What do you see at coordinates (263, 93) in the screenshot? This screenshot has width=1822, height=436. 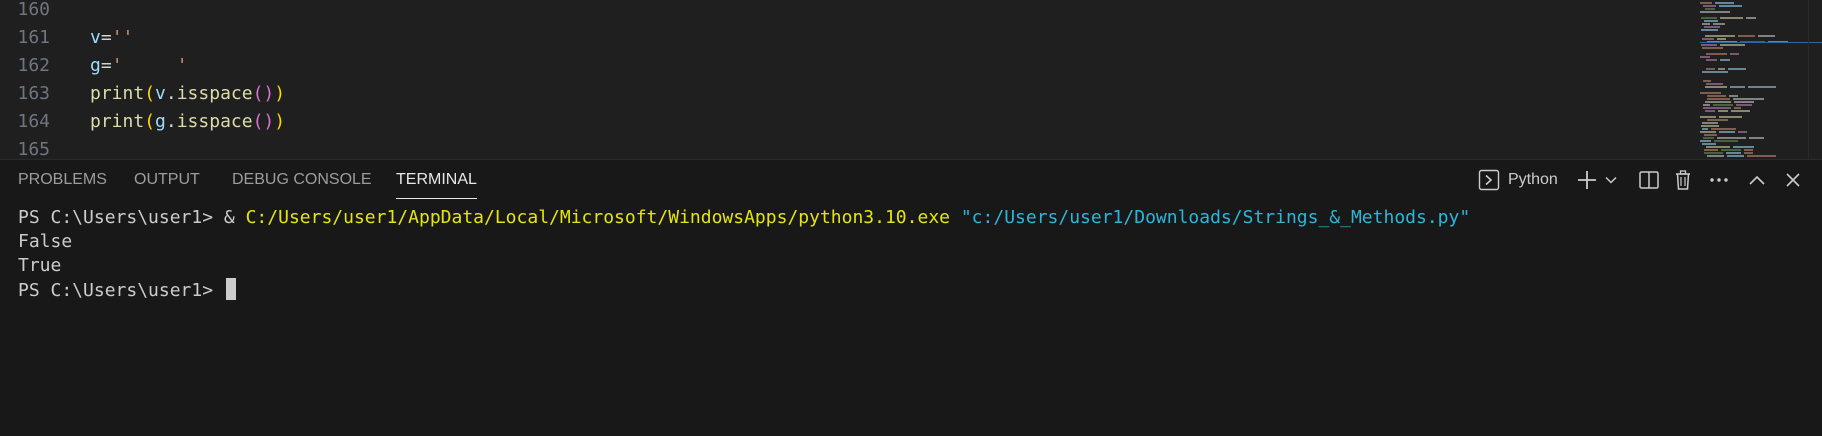 I see `code-token: ()` at bounding box center [263, 93].